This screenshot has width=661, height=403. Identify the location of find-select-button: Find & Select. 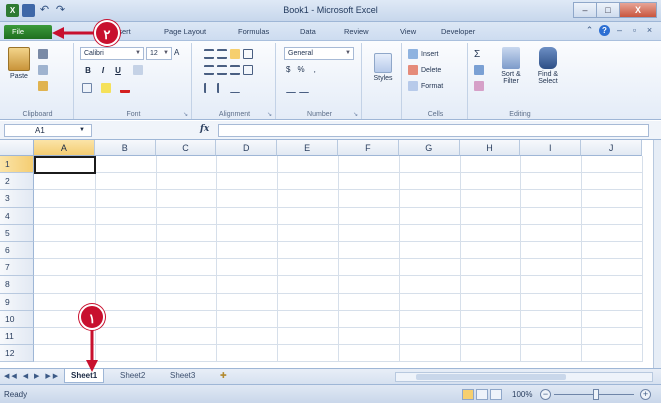
(548, 66).